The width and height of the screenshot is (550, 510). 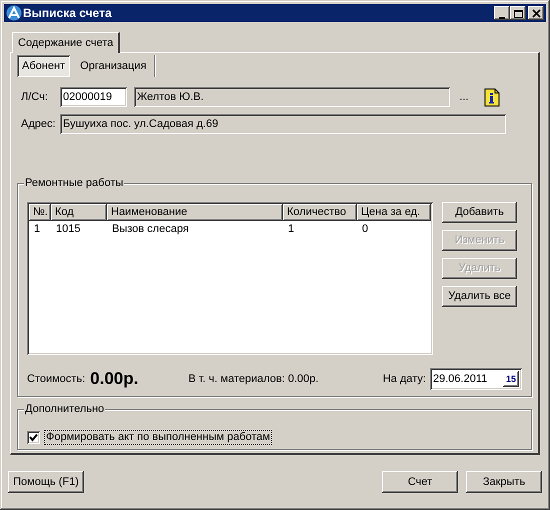 I want to click on footer-button: Закрыть, so click(x=504, y=482).